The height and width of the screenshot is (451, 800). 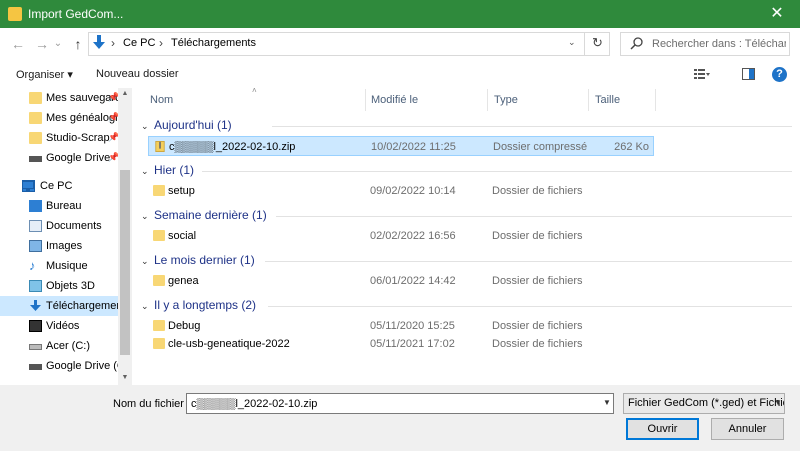 I want to click on group-header-last-week: Semaine dernière (1), so click(x=210, y=215).